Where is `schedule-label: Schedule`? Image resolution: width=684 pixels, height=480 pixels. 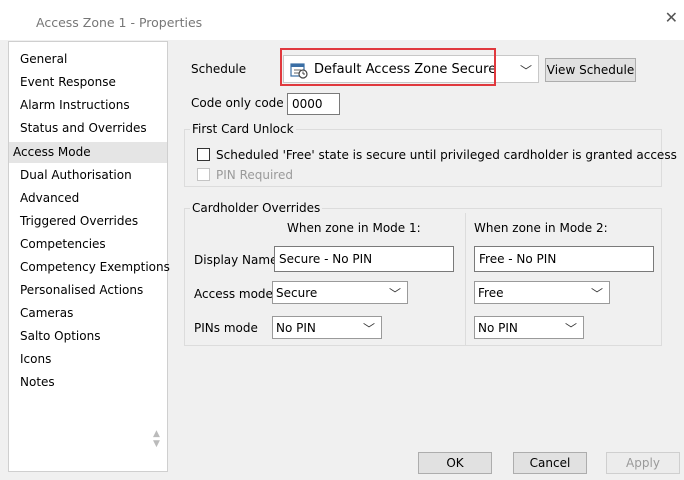 schedule-label: Schedule is located at coordinates (219, 69).